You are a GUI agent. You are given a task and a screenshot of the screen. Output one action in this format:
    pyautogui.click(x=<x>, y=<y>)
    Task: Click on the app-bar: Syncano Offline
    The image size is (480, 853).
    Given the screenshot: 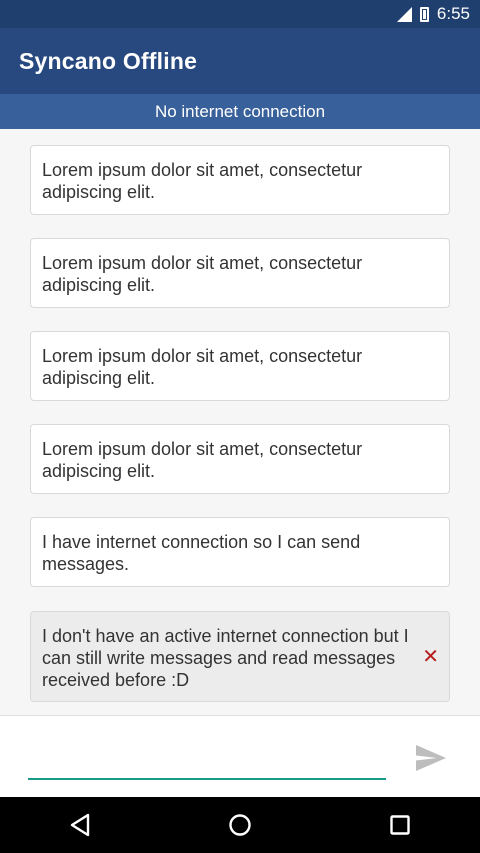 What is the action you would take?
    pyautogui.click(x=240, y=61)
    